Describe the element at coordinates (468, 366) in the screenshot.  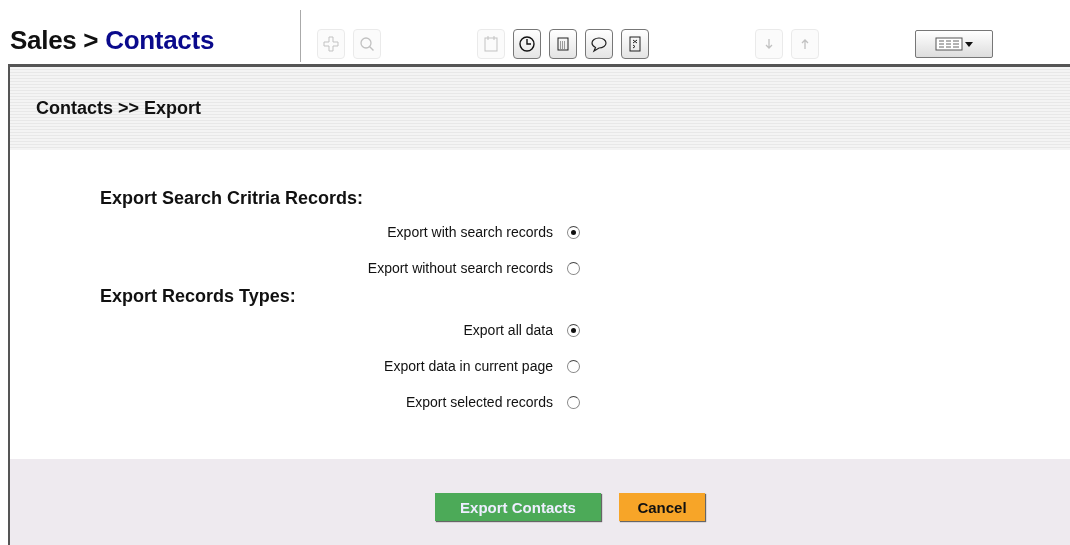
I see `option-label: Export data in current page` at that location.